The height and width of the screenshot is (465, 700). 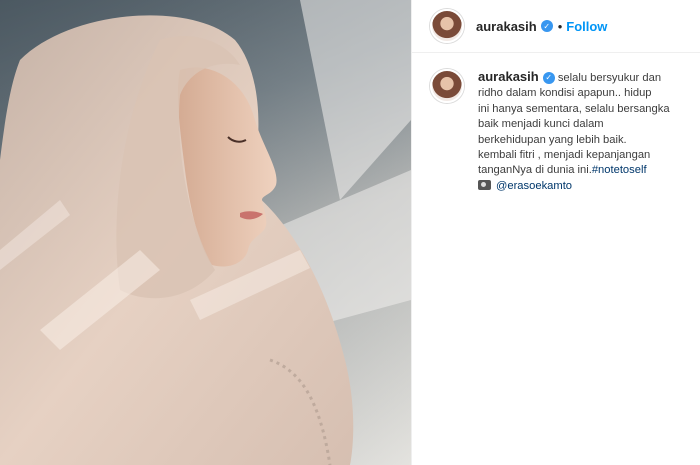 I want to click on caption-line-6: kembali fitri , menjadi kepanjangan, so click(x=564, y=155).